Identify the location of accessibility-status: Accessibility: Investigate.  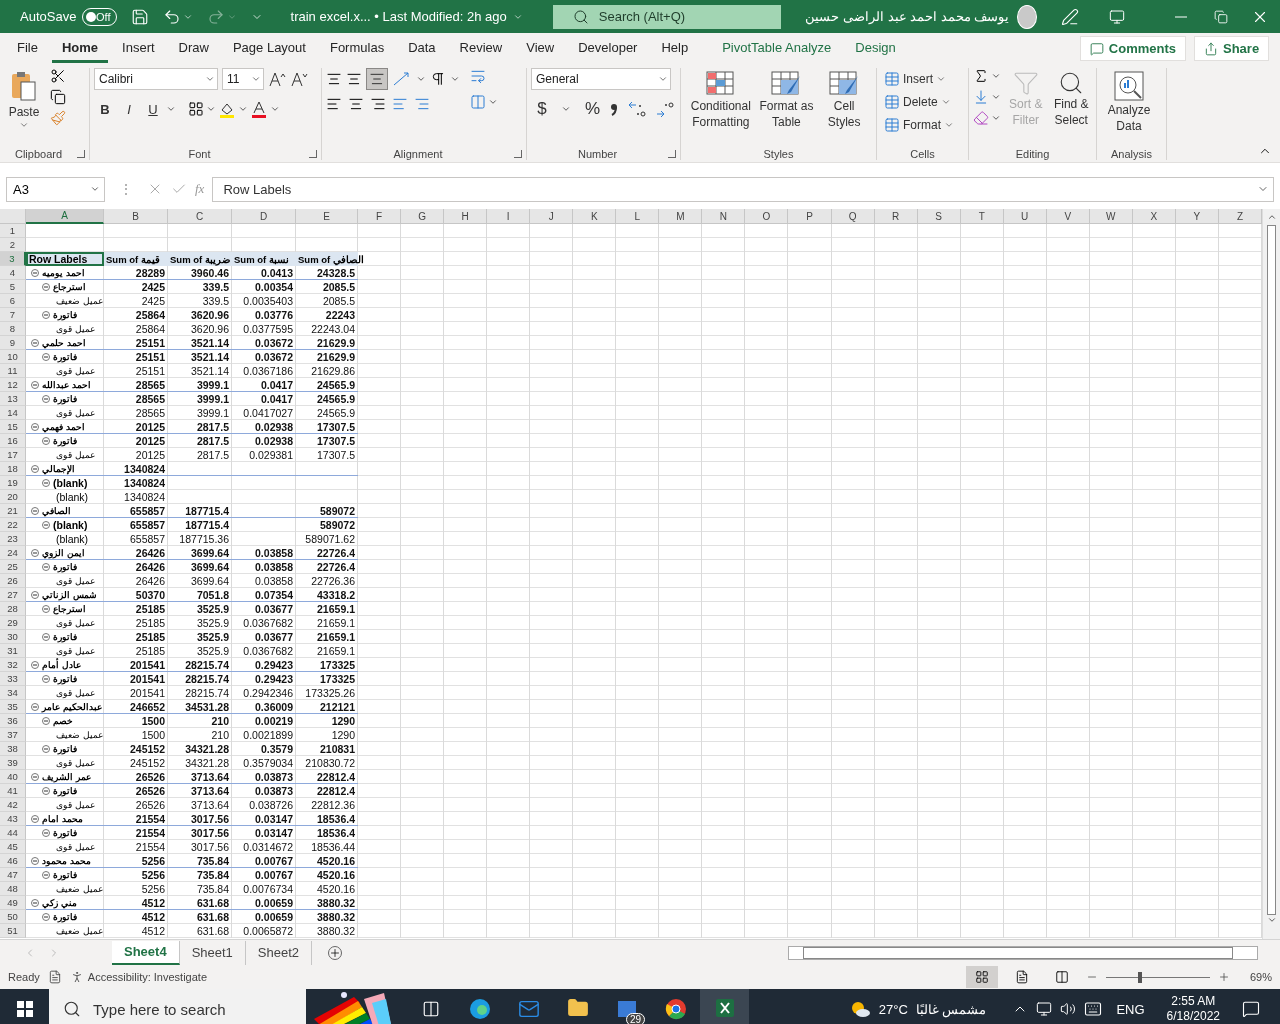
(147, 977).